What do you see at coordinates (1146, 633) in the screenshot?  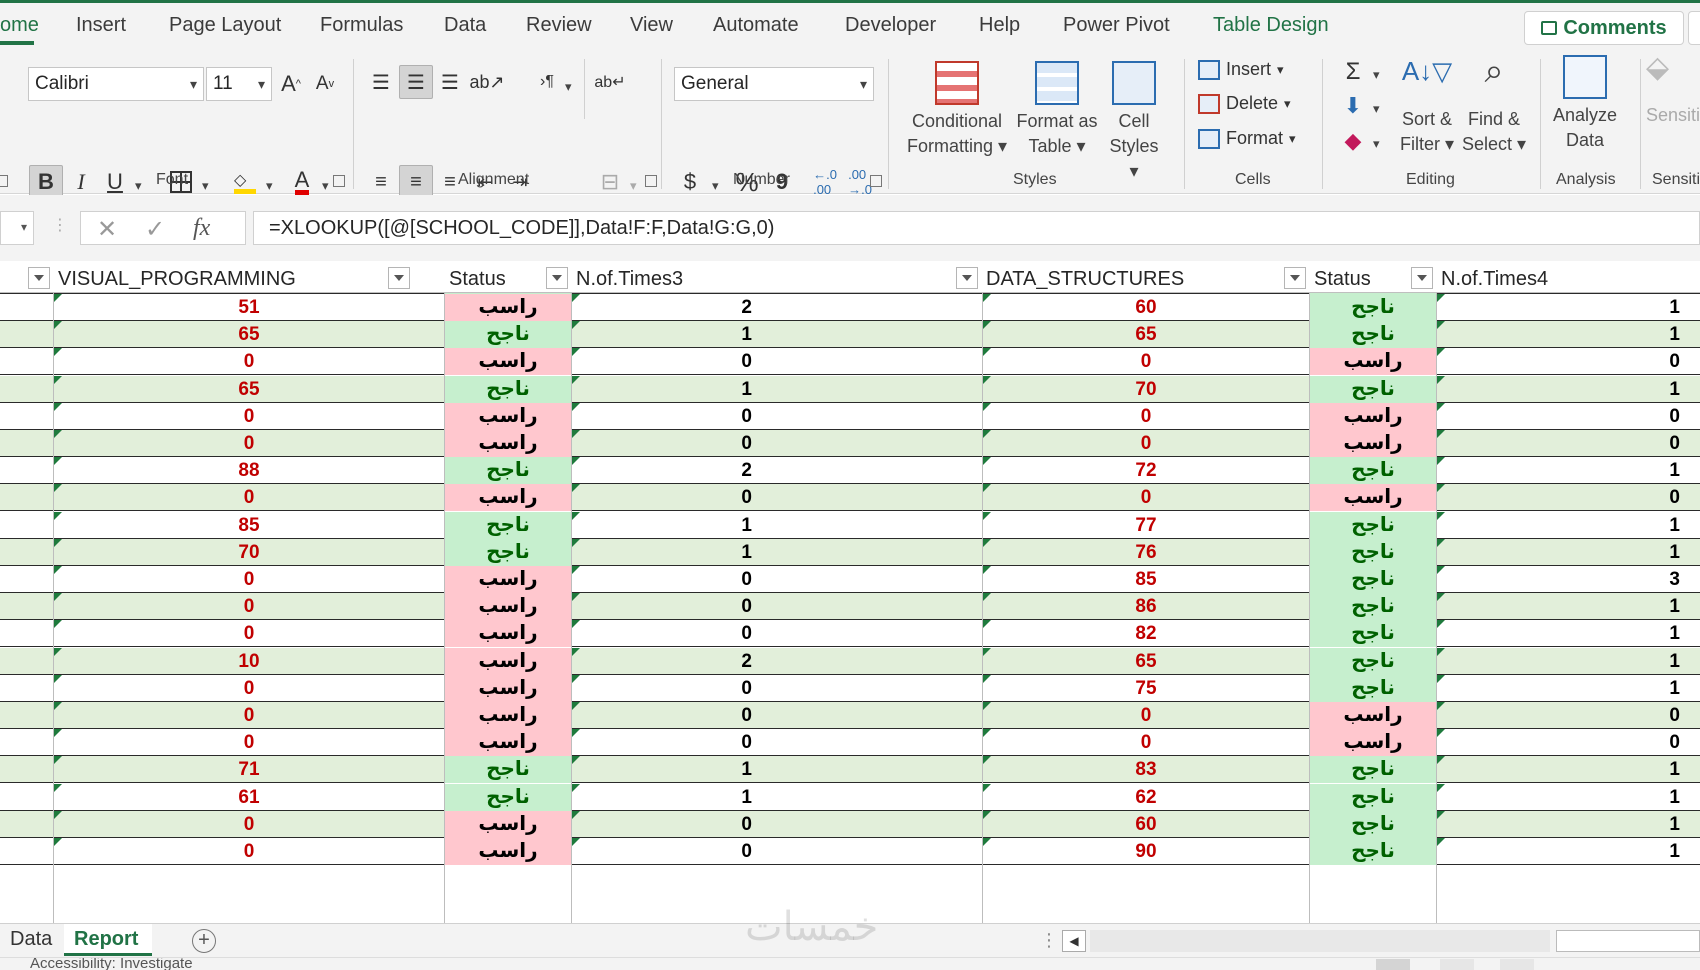 I see `value-cell: 82` at bounding box center [1146, 633].